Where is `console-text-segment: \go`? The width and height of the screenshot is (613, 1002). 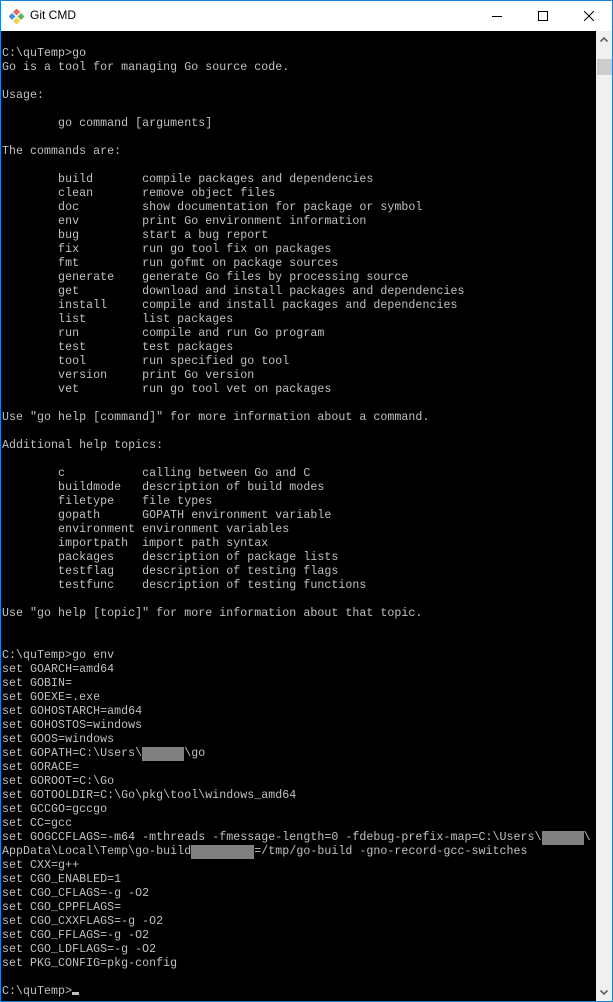
console-text-segment: \go is located at coordinates (195, 753).